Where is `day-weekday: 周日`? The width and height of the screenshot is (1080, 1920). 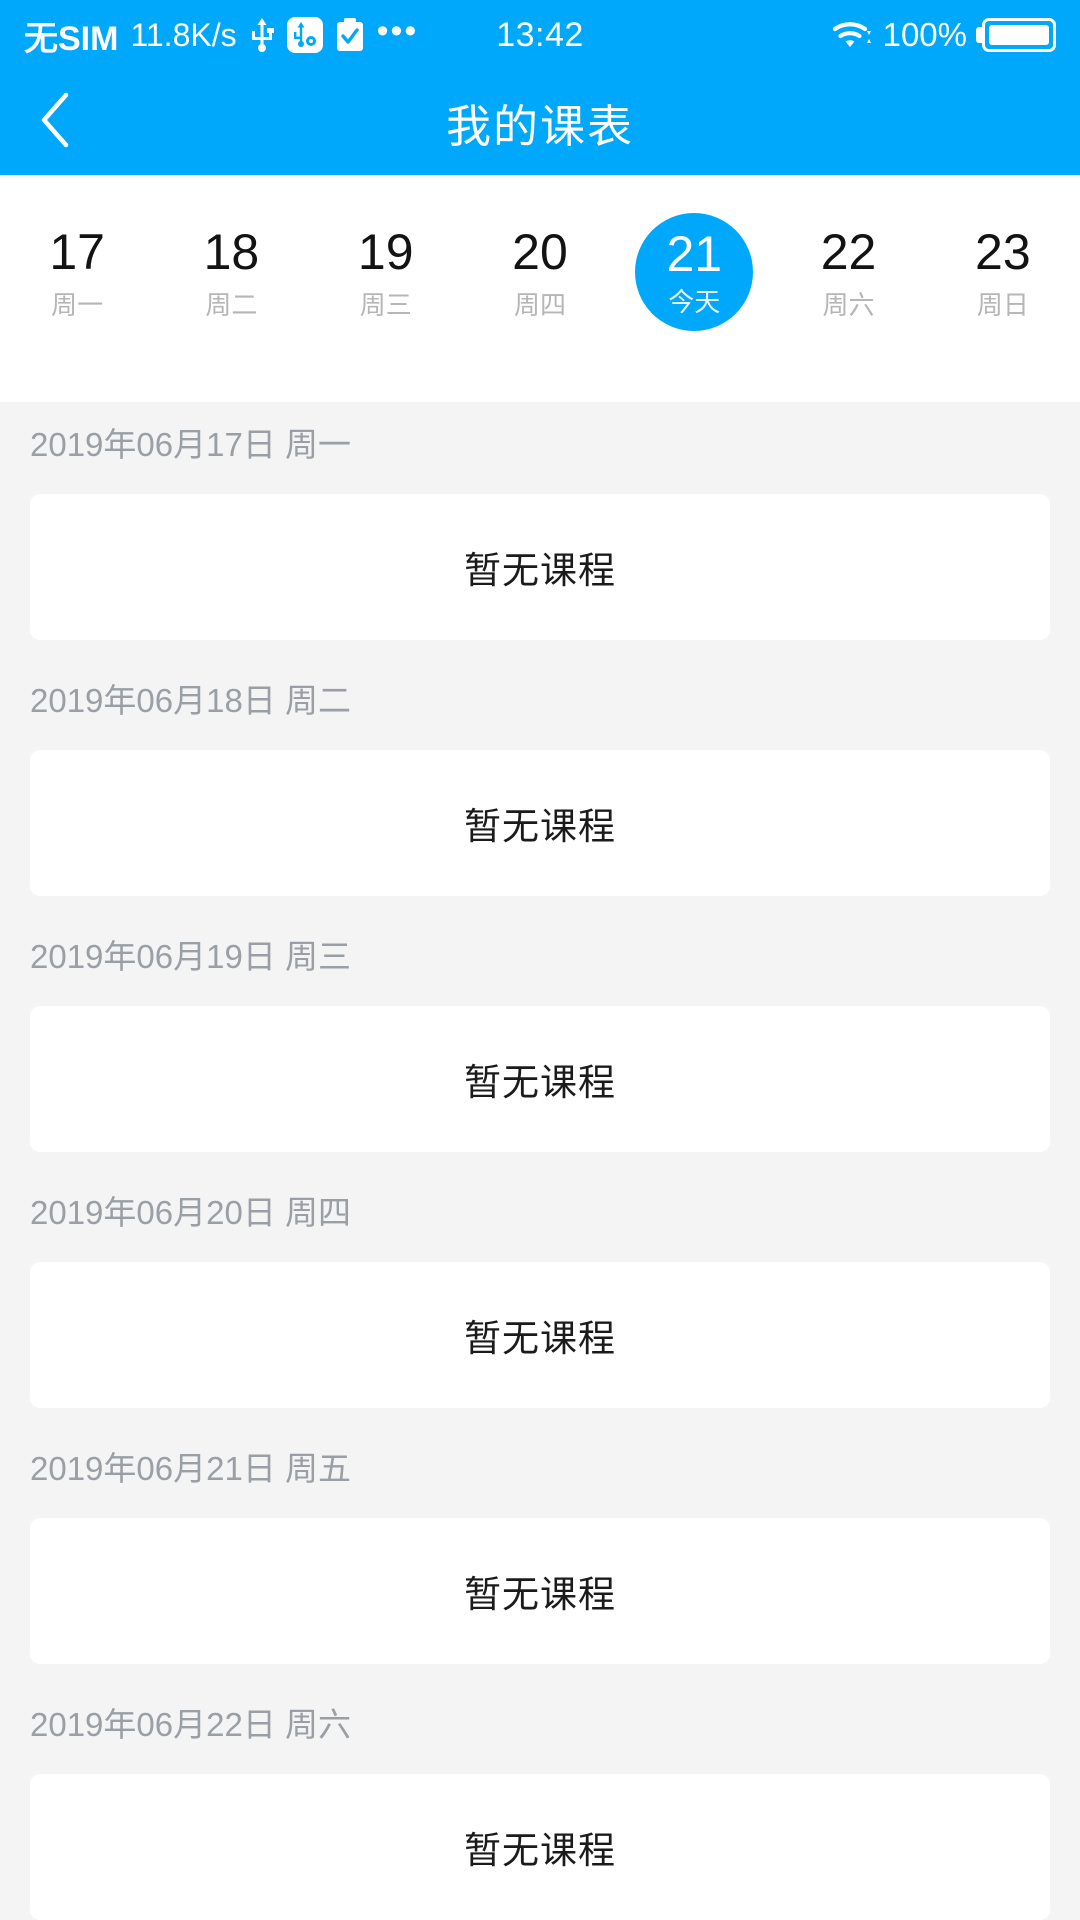 day-weekday: 周日 is located at coordinates (1002, 304).